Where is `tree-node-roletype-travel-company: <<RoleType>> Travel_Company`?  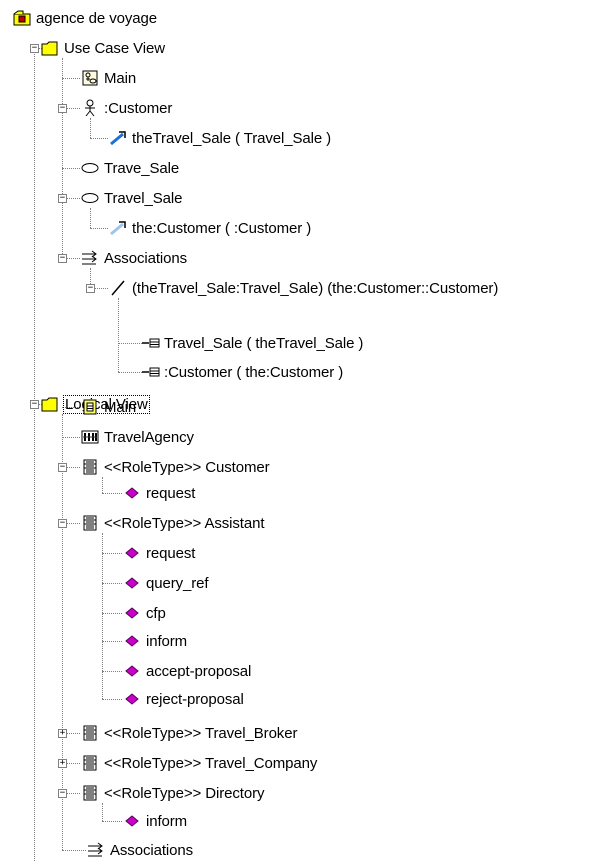
tree-node-roletype-travel-company: <<RoleType>> Travel_Company is located at coordinates (198, 763).